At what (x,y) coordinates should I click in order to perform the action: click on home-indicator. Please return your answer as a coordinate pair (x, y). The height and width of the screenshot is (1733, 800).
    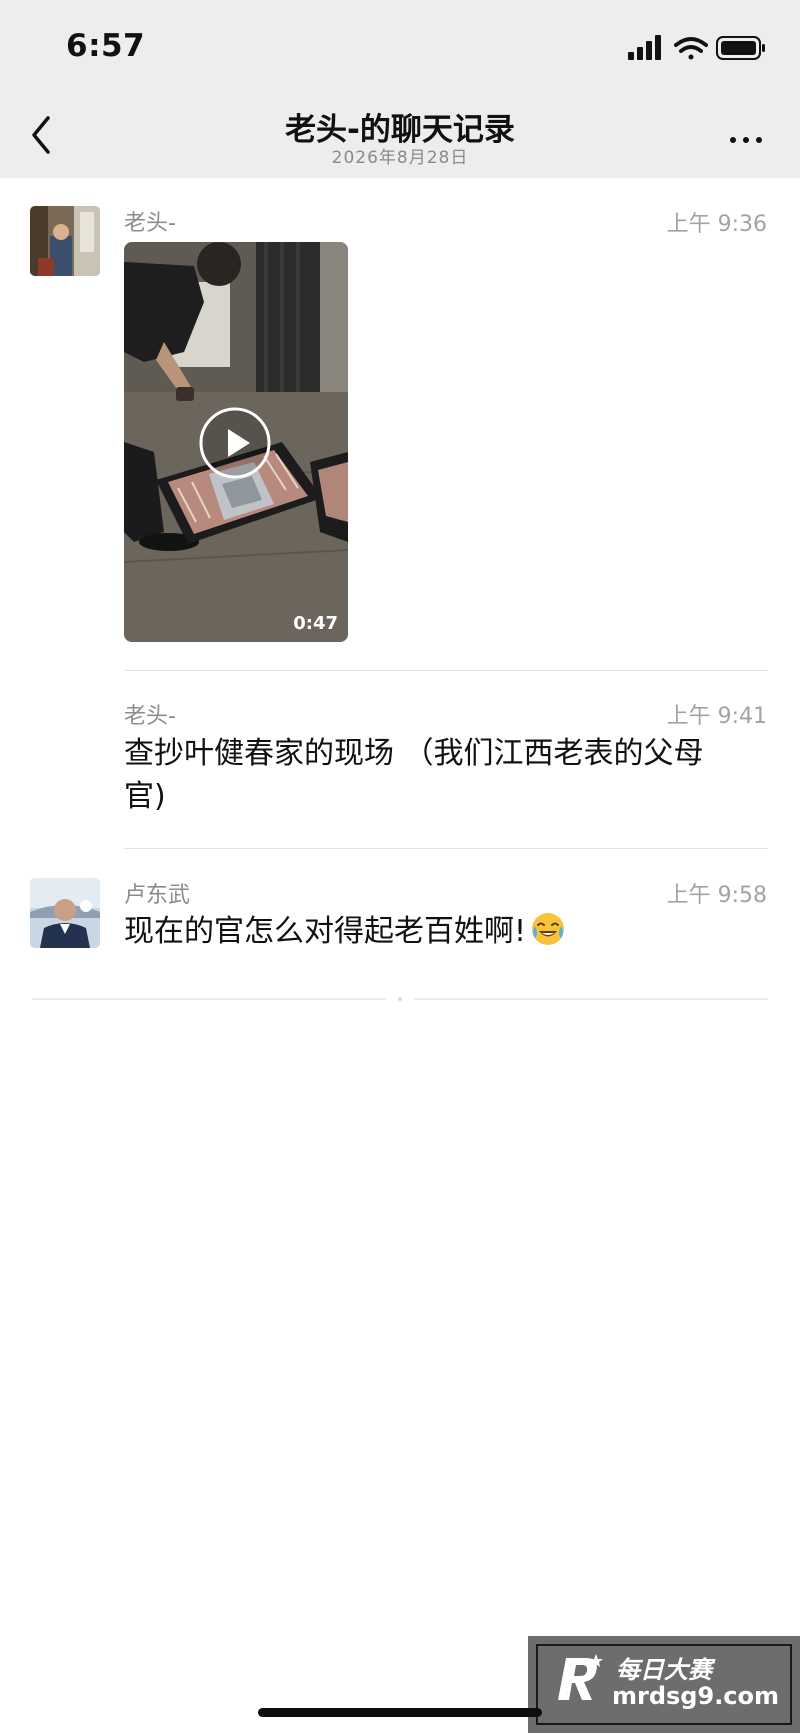
    Looking at the image, I should click on (400, 1712).